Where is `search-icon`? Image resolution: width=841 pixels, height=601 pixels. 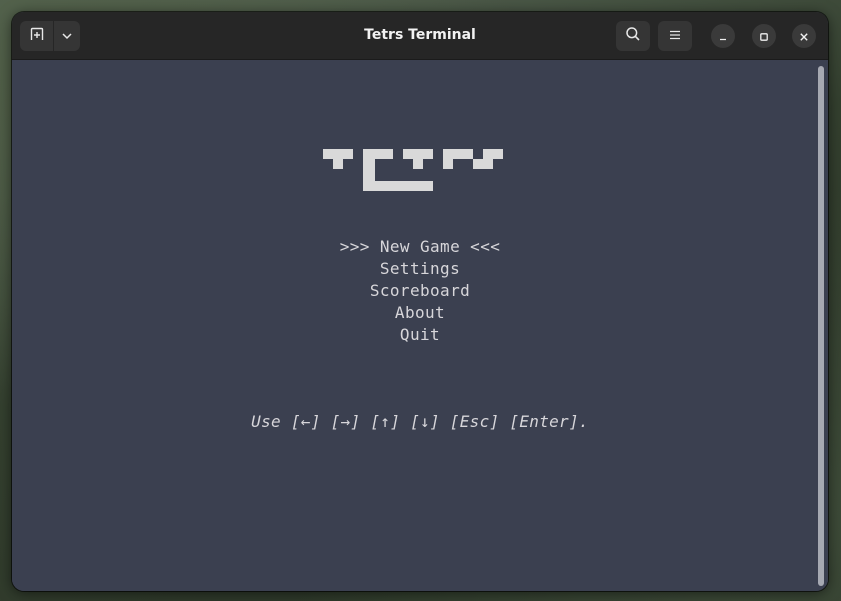
search-icon is located at coordinates (633, 36).